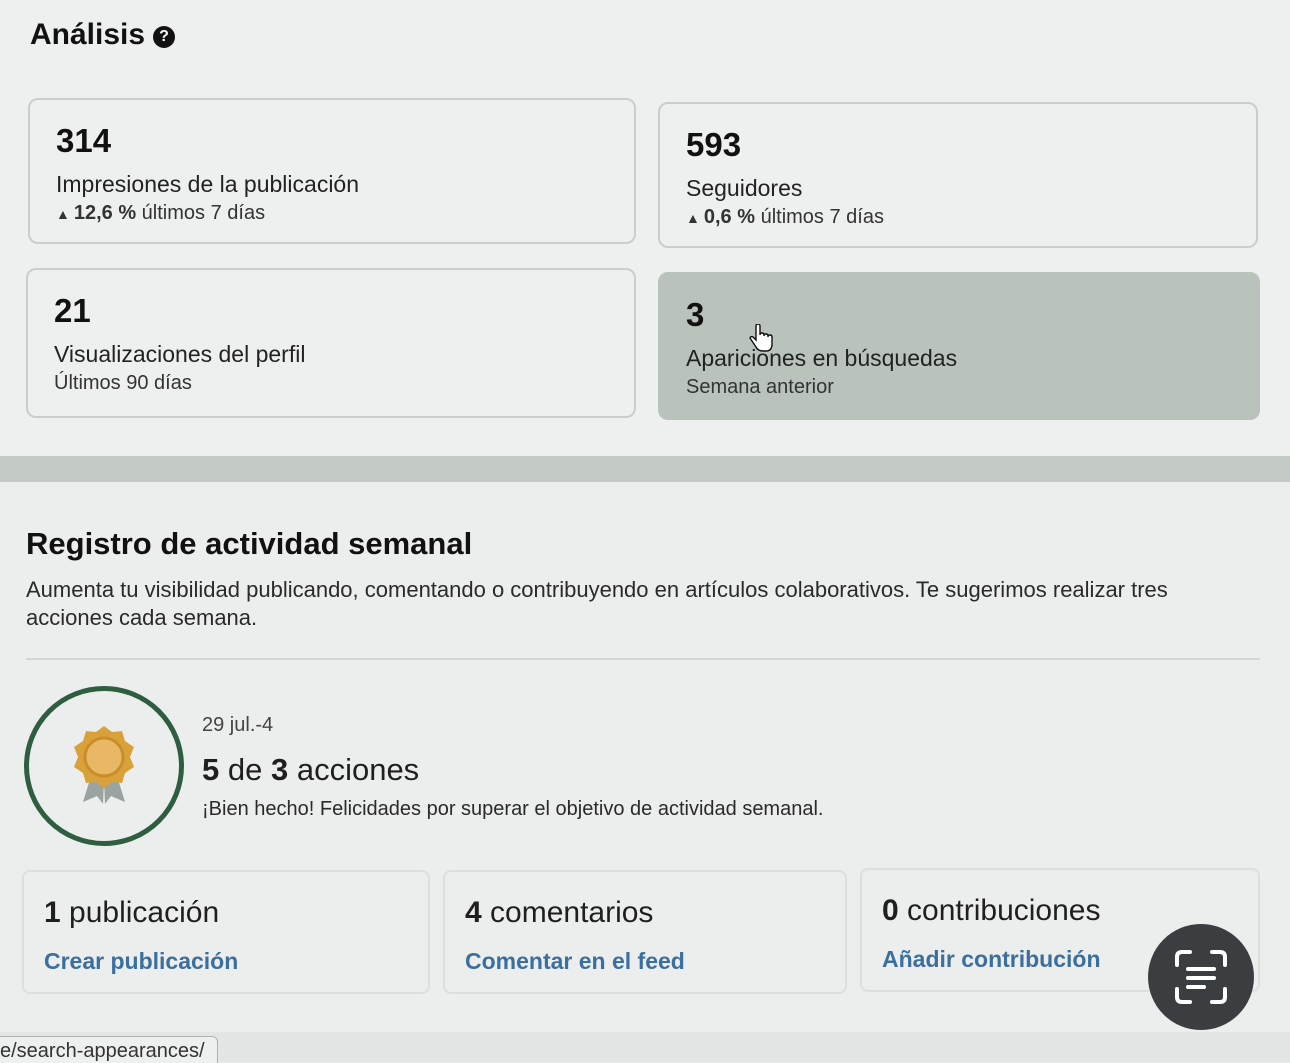  I want to click on help-icon: ?, so click(164, 37).